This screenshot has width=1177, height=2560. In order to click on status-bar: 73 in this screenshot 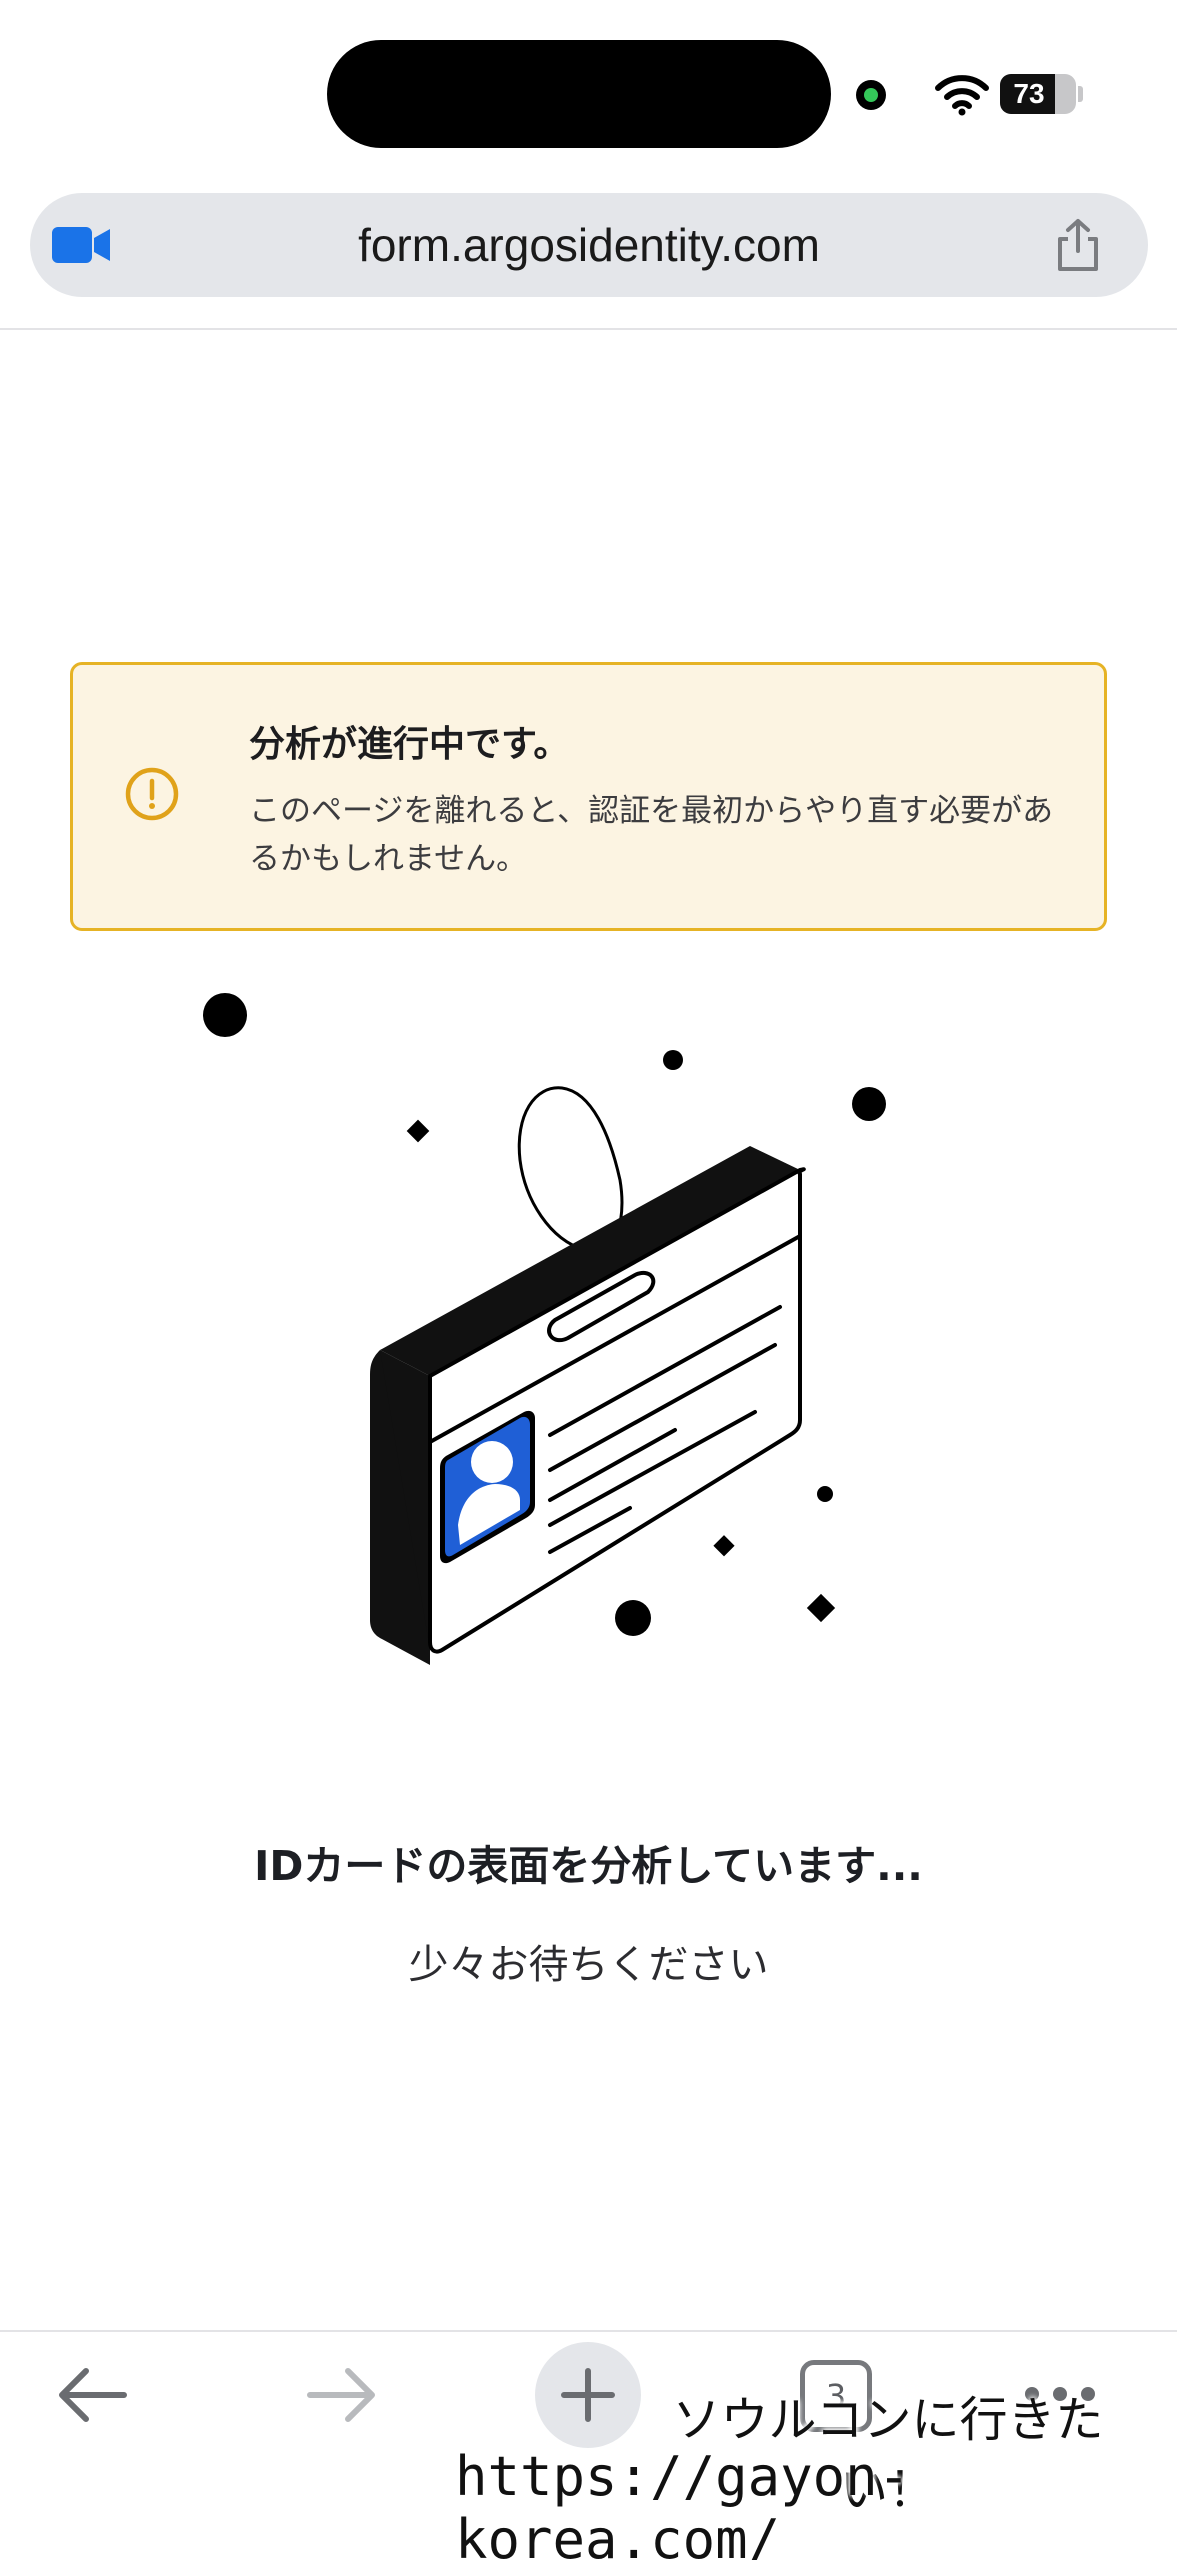, I will do `click(588, 80)`.